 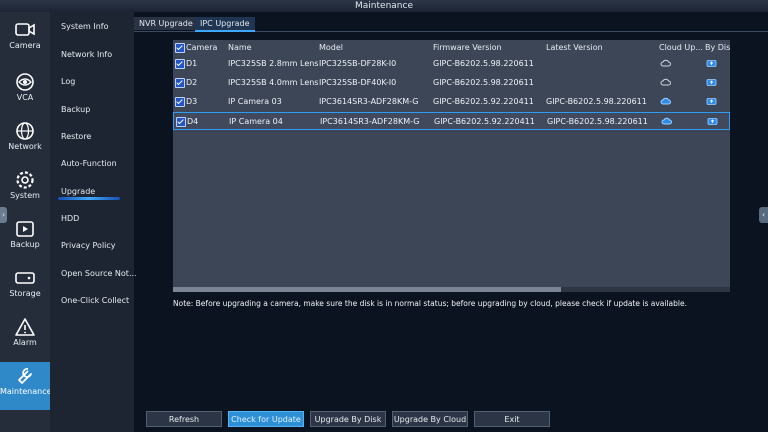 I want to click on cell-model: IPC325SB-DF40K-I0, so click(x=358, y=82).